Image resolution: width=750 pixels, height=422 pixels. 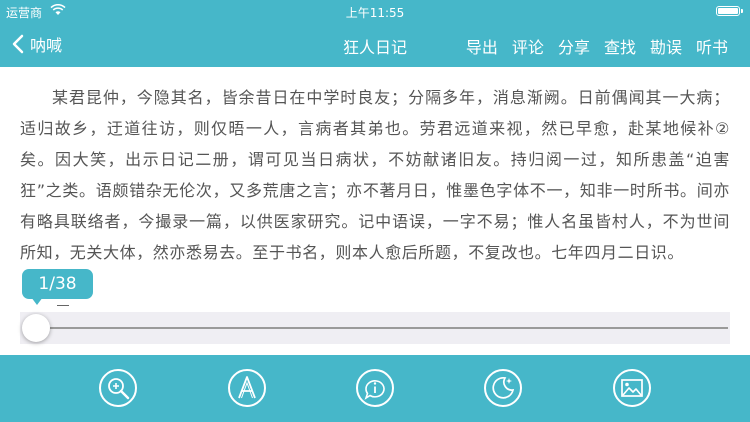 I want to click on image-button, so click(x=632, y=388).